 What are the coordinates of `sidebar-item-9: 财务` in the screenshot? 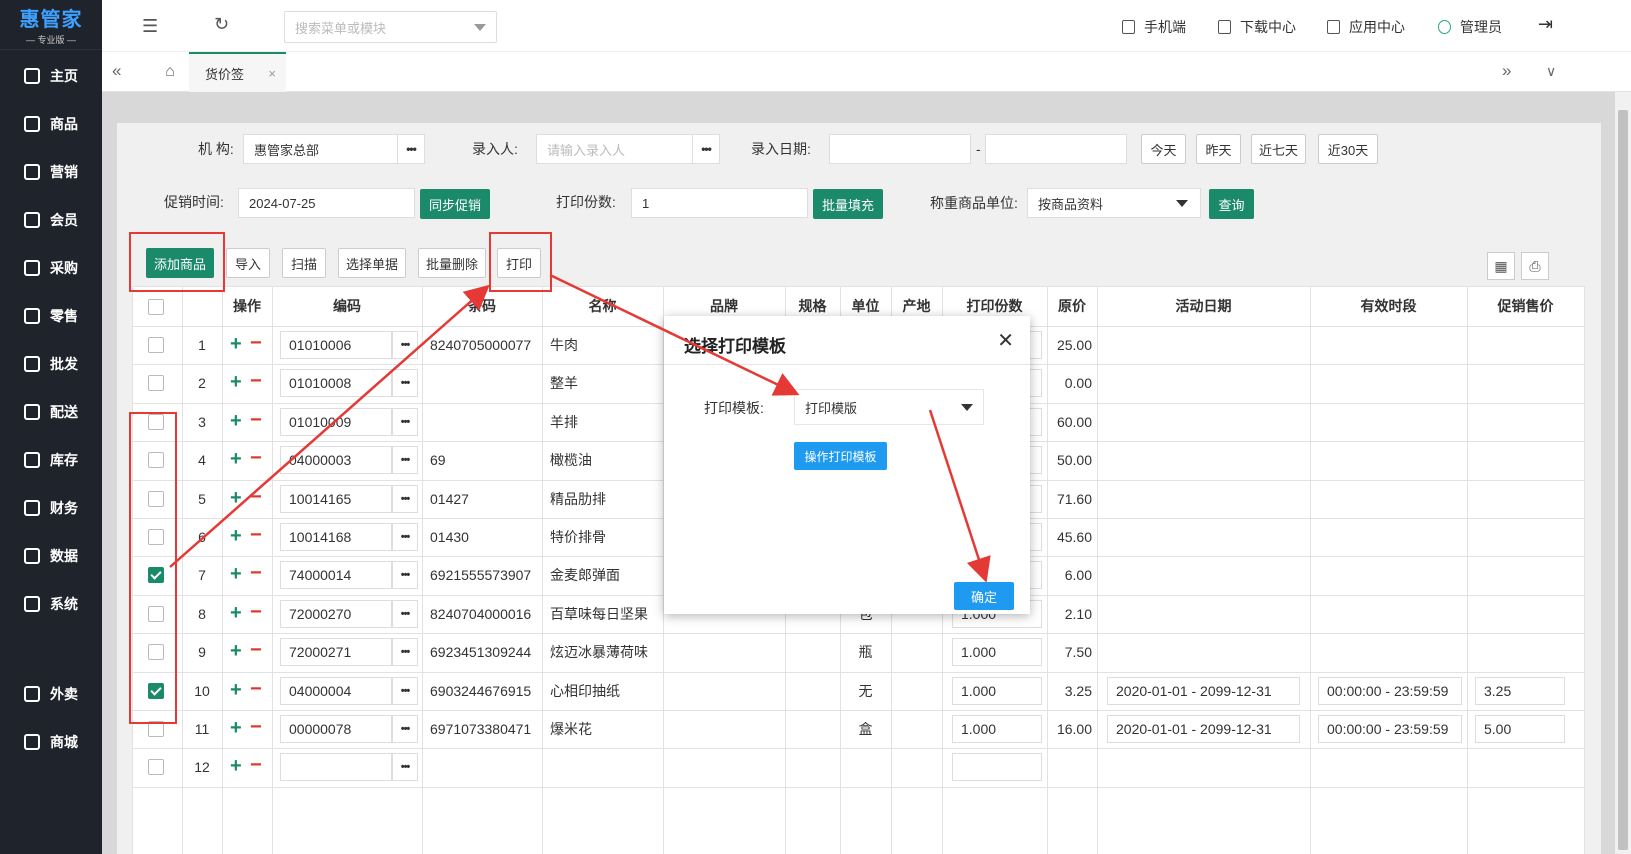 It's located at (51, 508).